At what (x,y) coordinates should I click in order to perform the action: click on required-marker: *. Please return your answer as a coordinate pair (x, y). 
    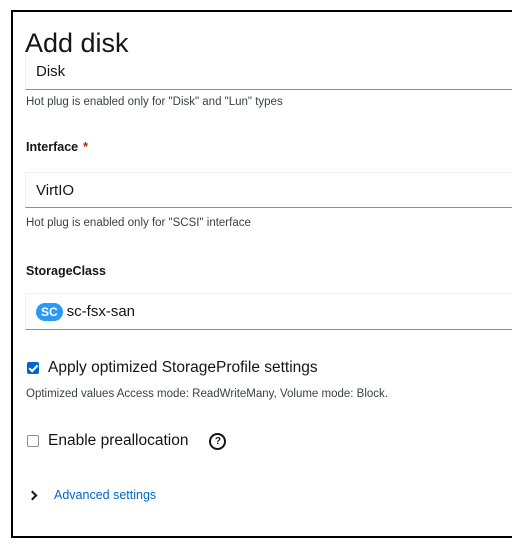
    Looking at the image, I should click on (85, 147).